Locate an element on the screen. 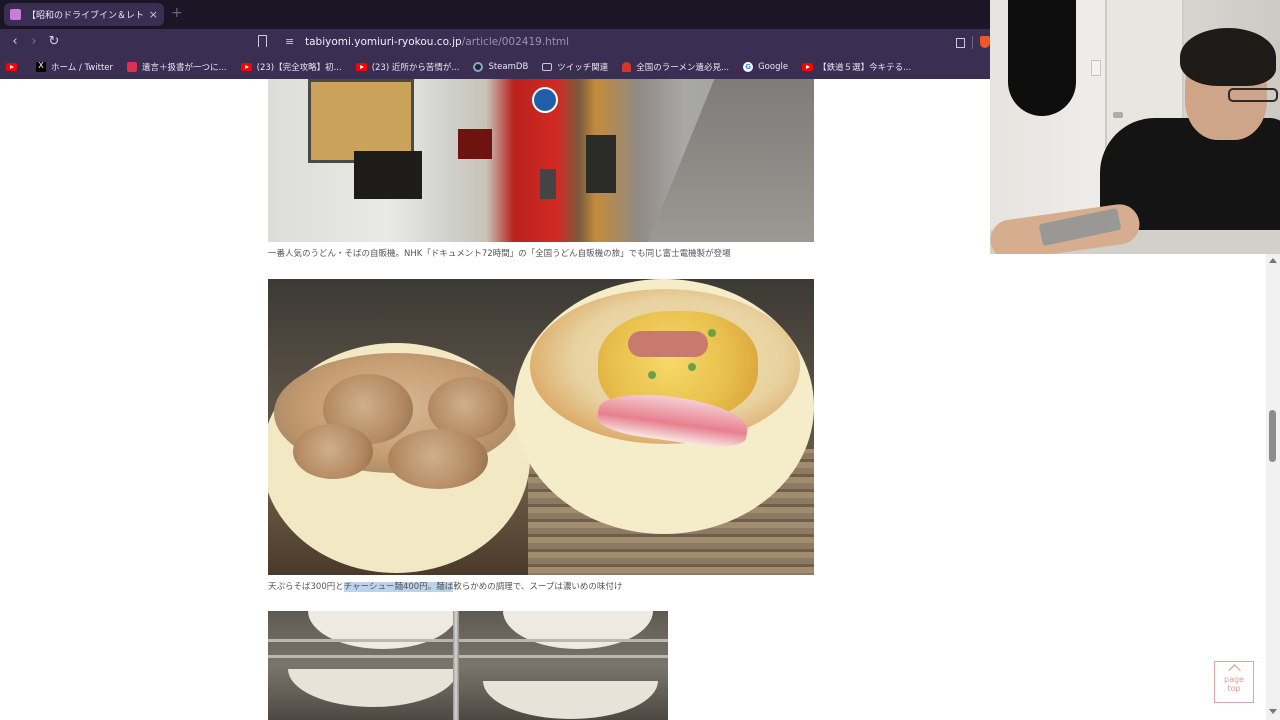 The image size is (1280, 720). tab-title: 【昭和のドライブイン＆レトロ自販機】 is located at coordinates (85, 16).